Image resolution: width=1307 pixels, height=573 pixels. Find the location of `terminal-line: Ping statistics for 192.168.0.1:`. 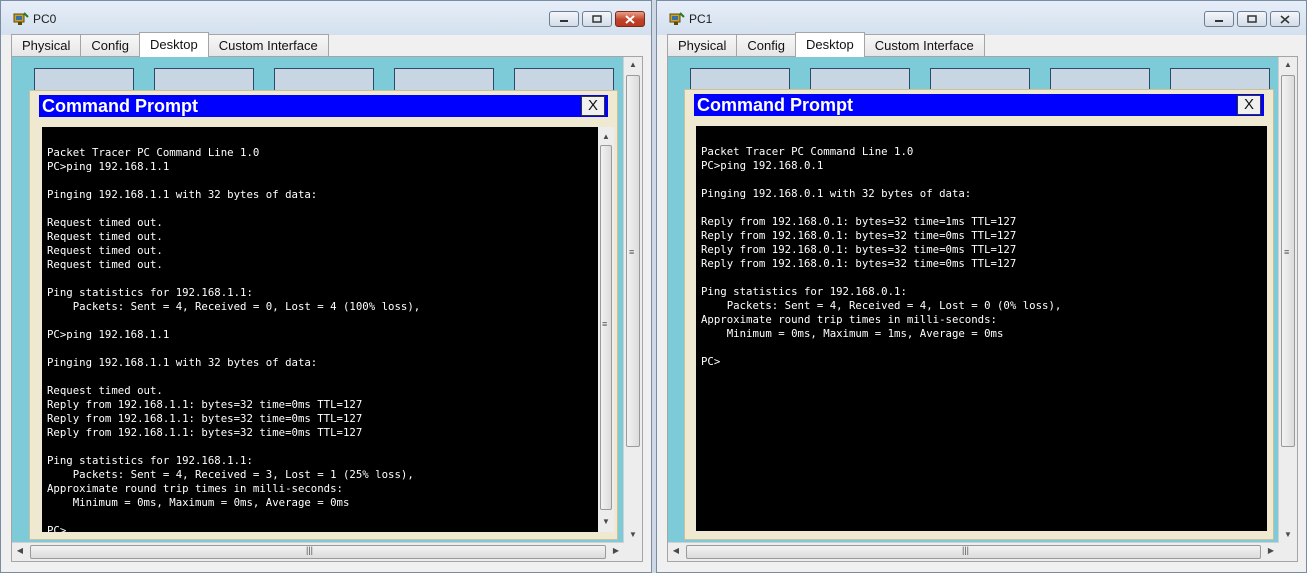

terminal-line: Ping statistics for 192.168.0.1: is located at coordinates (804, 291).